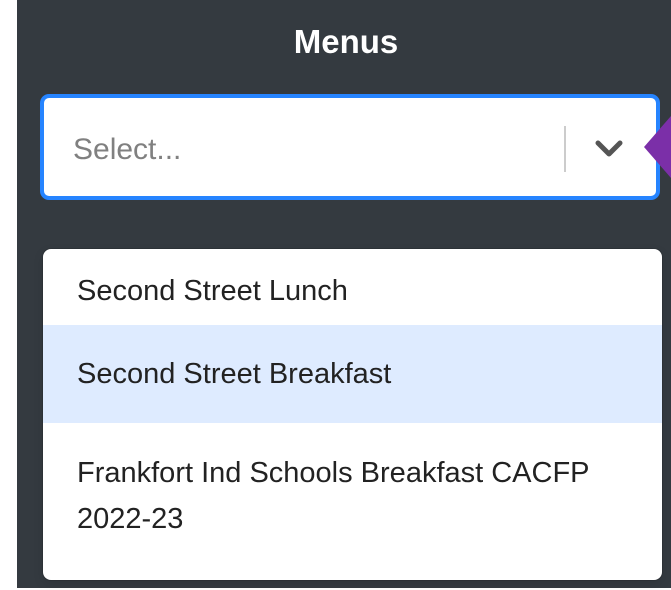  Describe the element at coordinates (234, 373) in the screenshot. I see `option-label: Second Street Breakfast` at that location.